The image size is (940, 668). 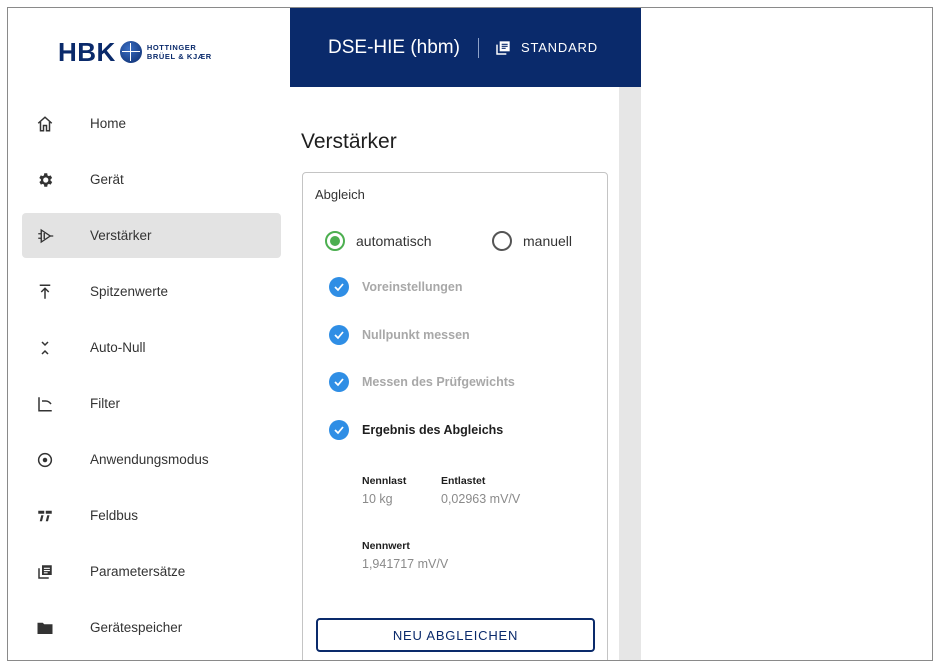 I want to click on sidebar-item-spitzenwerte: Spitzenwerte, so click(x=151, y=291).